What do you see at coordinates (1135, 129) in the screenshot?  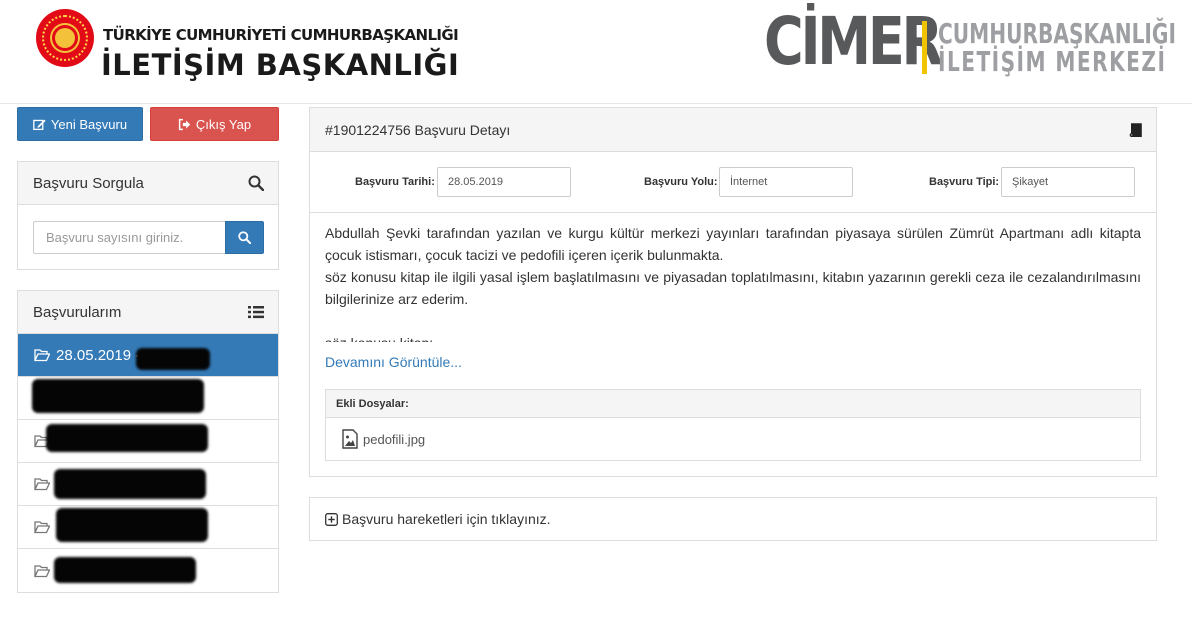 I see `book-icon` at bounding box center [1135, 129].